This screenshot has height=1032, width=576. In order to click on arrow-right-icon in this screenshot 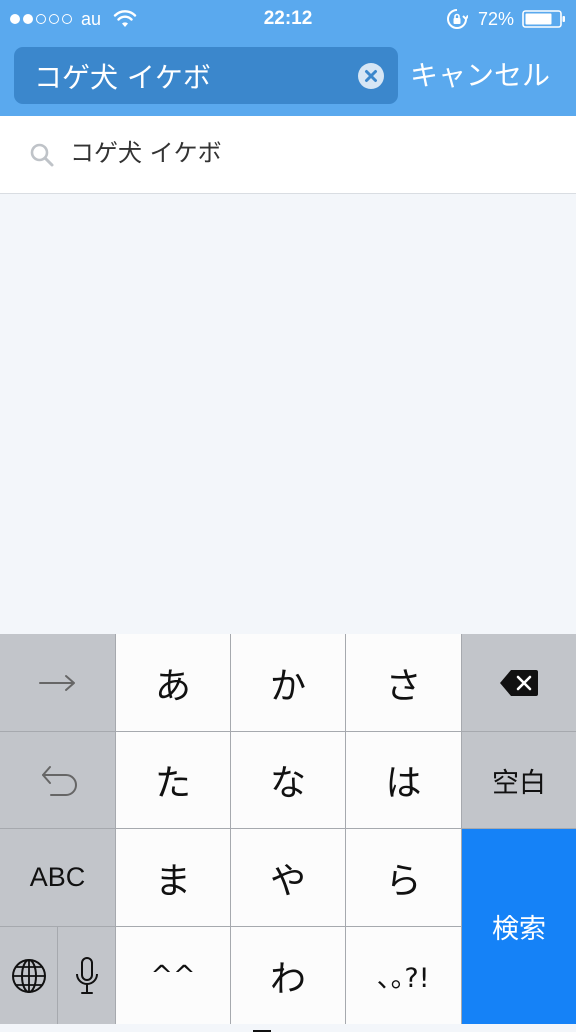, I will do `click(56, 682)`.